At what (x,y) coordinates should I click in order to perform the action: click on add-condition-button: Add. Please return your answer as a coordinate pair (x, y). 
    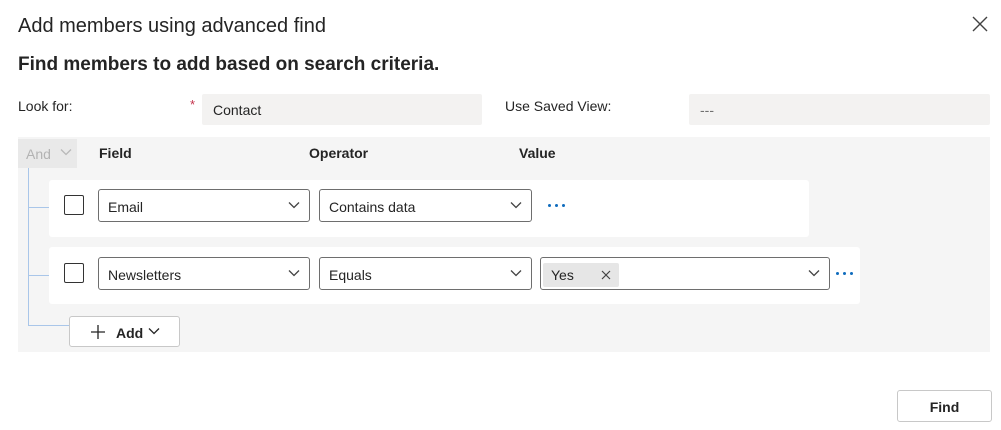
    Looking at the image, I should click on (124, 331).